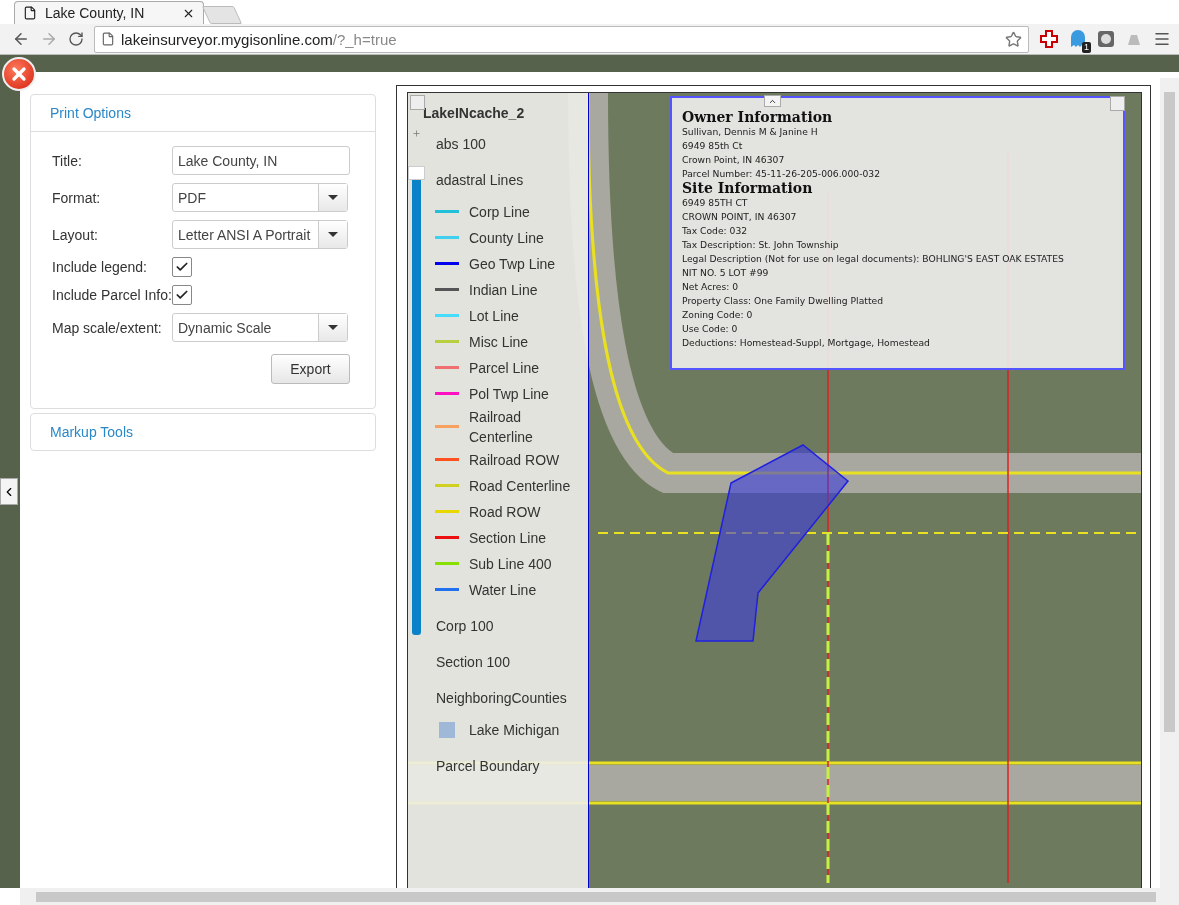 Image resolution: width=1179 pixels, height=905 pixels. I want to click on info-line: Zoning Code: 0, so click(718, 315).